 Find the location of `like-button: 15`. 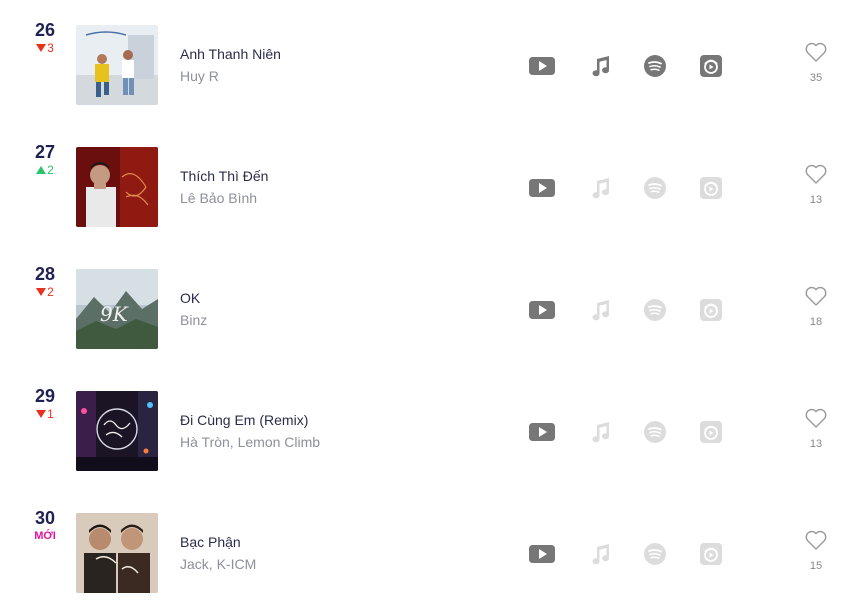

like-button: 15 is located at coordinates (816, 550).